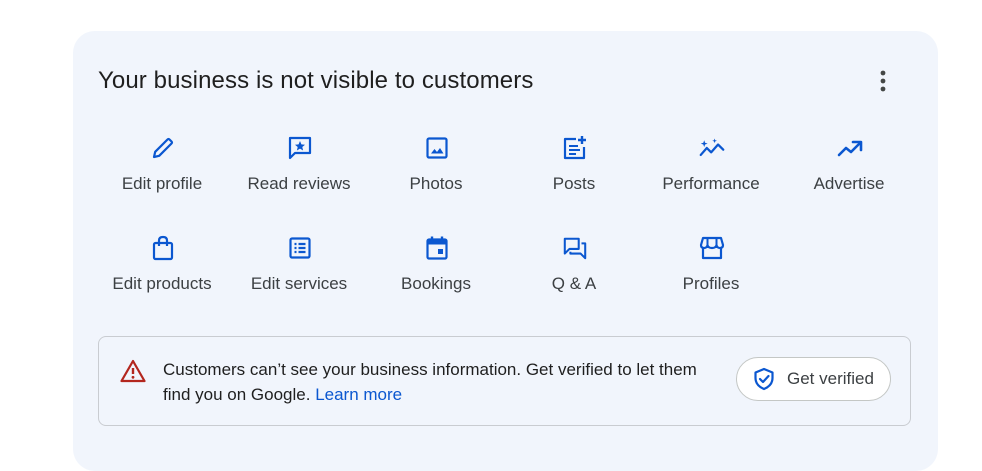 This screenshot has width=982, height=471. What do you see at coordinates (437, 148) in the screenshot?
I see `photo-icon` at bounding box center [437, 148].